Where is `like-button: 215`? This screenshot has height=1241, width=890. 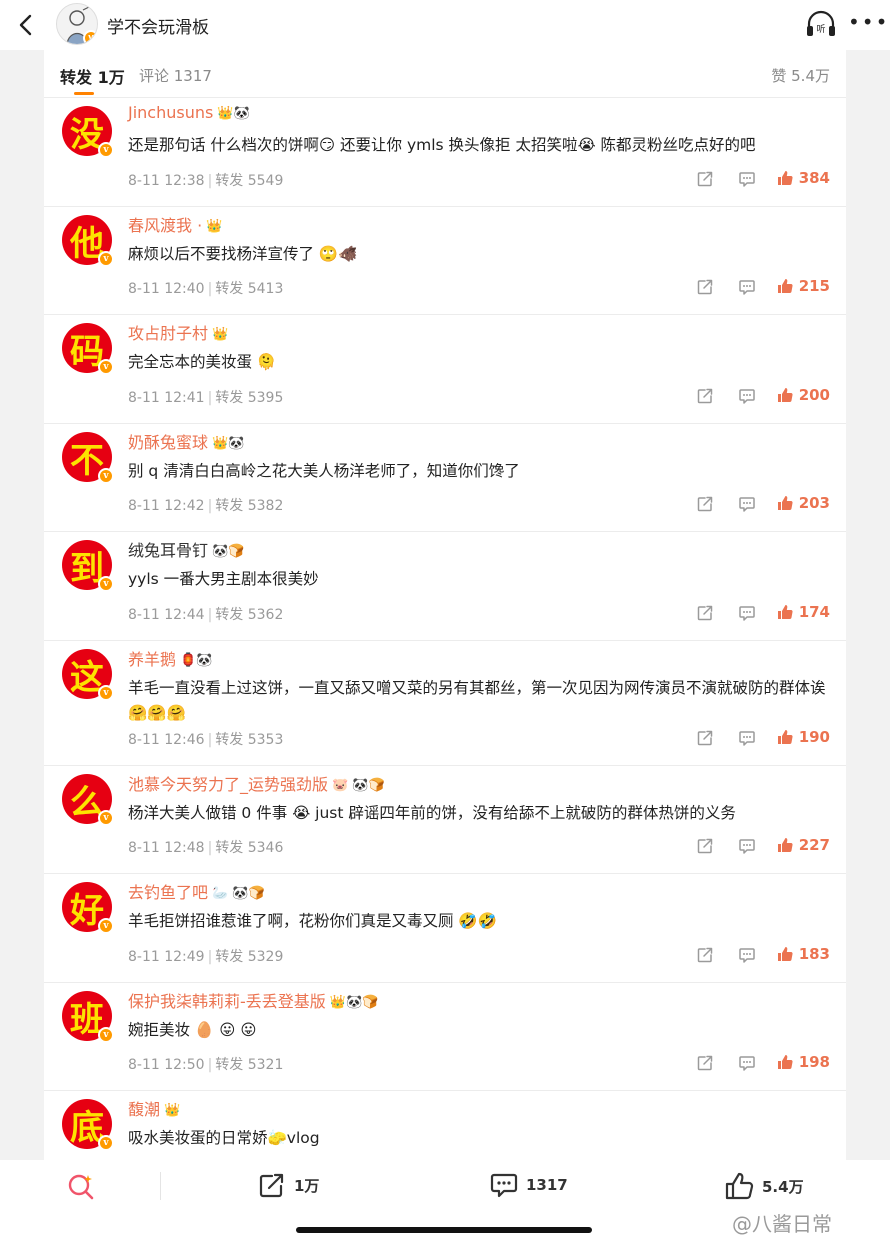
like-button: 215 is located at coordinates (803, 286).